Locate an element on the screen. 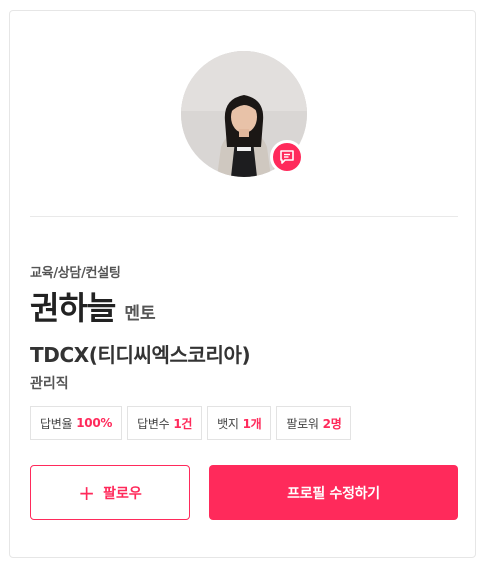 This screenshot has height=567, width=483. edit-profile-button: 프로필 수정하기 is located at coordinates (333, 492).